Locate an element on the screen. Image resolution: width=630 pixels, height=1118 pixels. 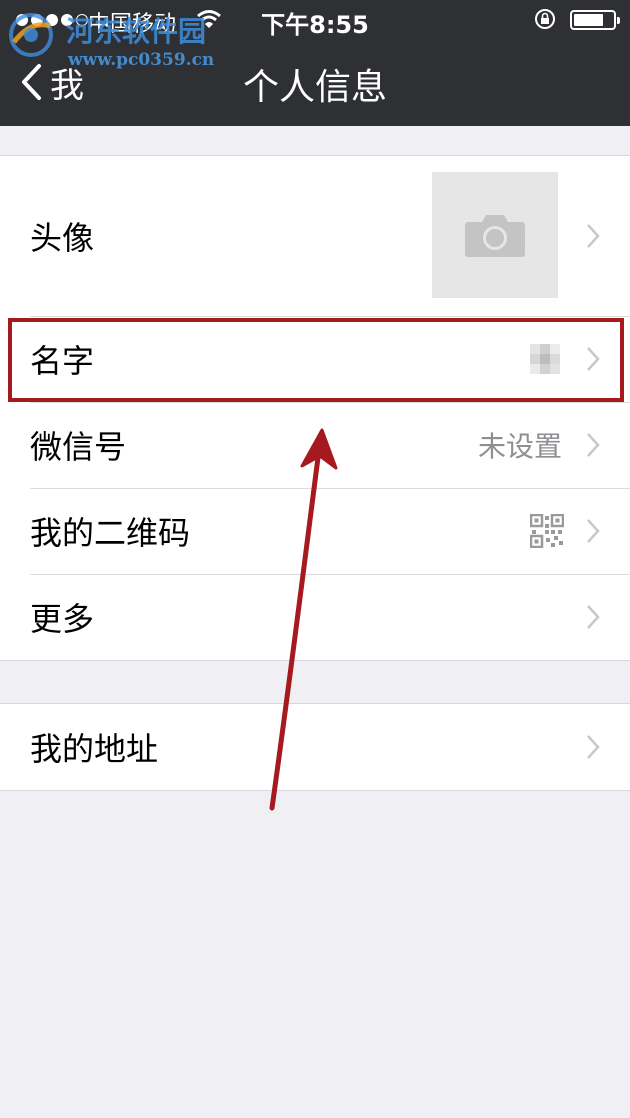
more-row: 更多 is located at coordinates (315, 617).